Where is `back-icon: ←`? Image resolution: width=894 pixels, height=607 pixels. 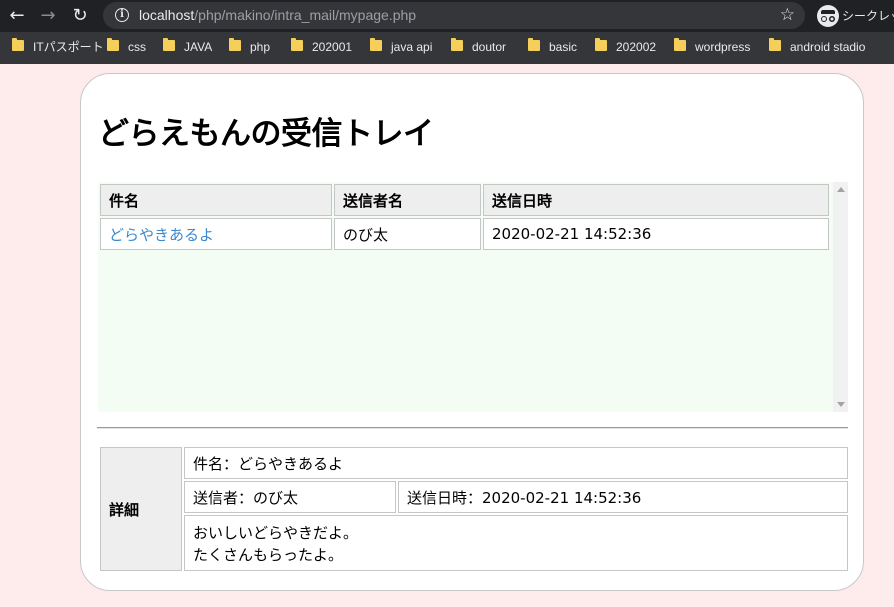
back-icon: ← is located at coordinates (17, 16).